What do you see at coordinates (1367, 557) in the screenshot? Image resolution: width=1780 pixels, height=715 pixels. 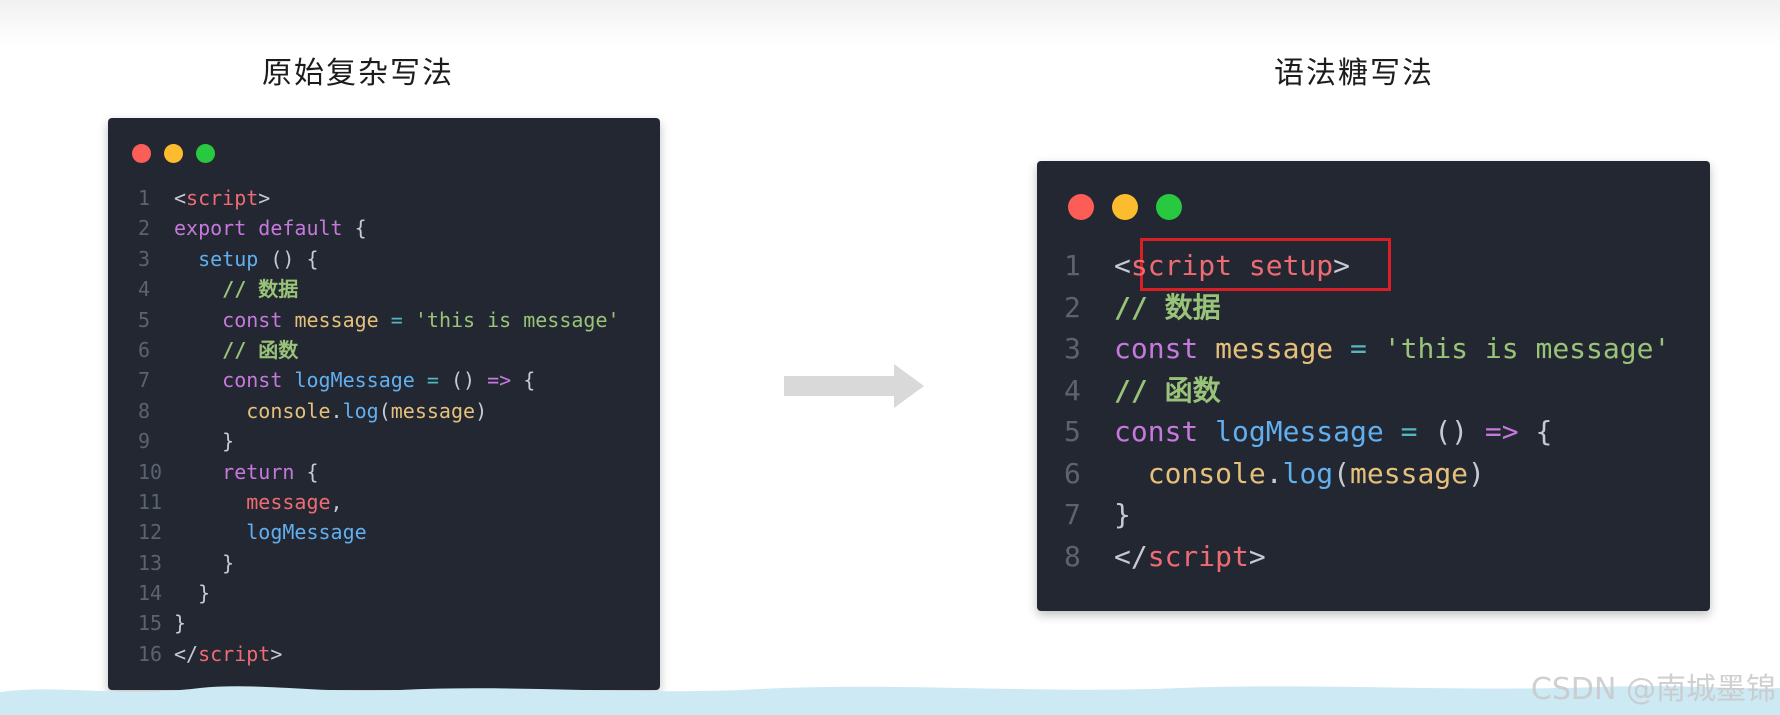 I see `code-line: 8 </script>` at bounding box center [1367, 557].